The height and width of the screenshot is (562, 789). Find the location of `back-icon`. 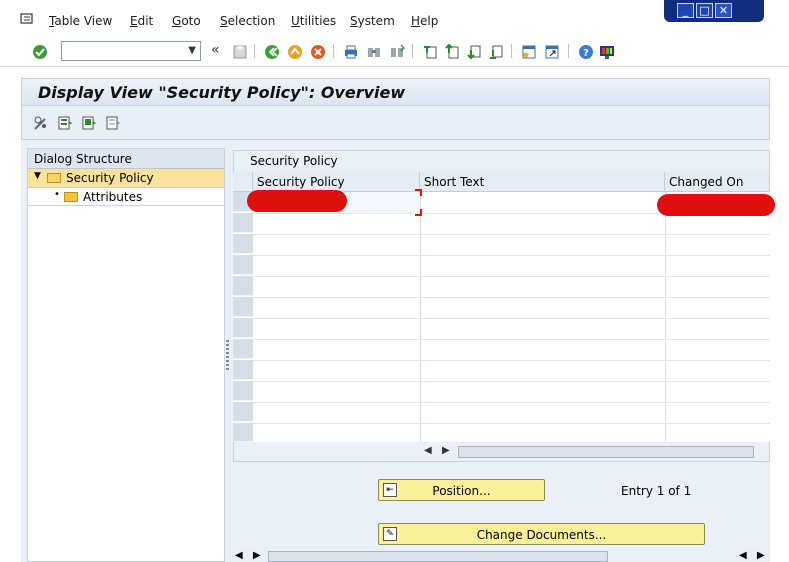

back-icon is located at coordinates (272, 52).